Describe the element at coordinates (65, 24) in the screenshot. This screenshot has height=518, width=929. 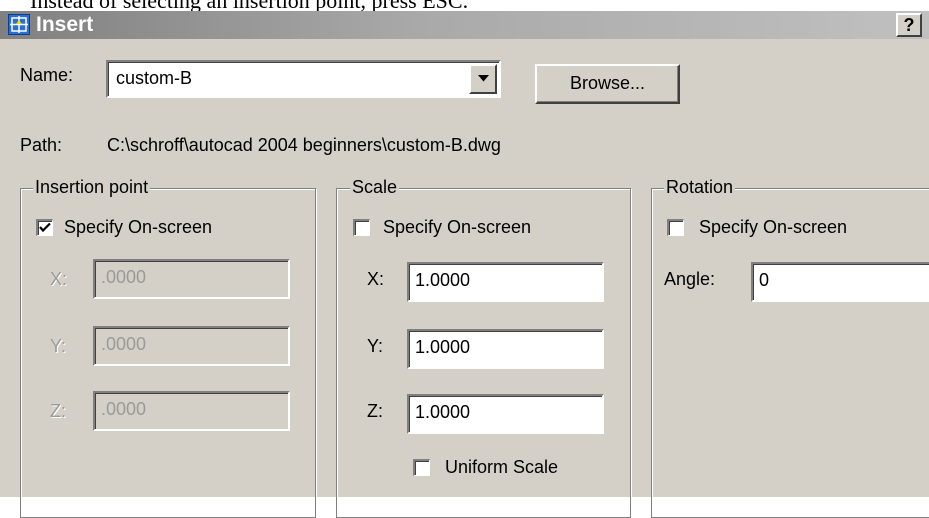
I see `dialog-title: Insert` at that location.